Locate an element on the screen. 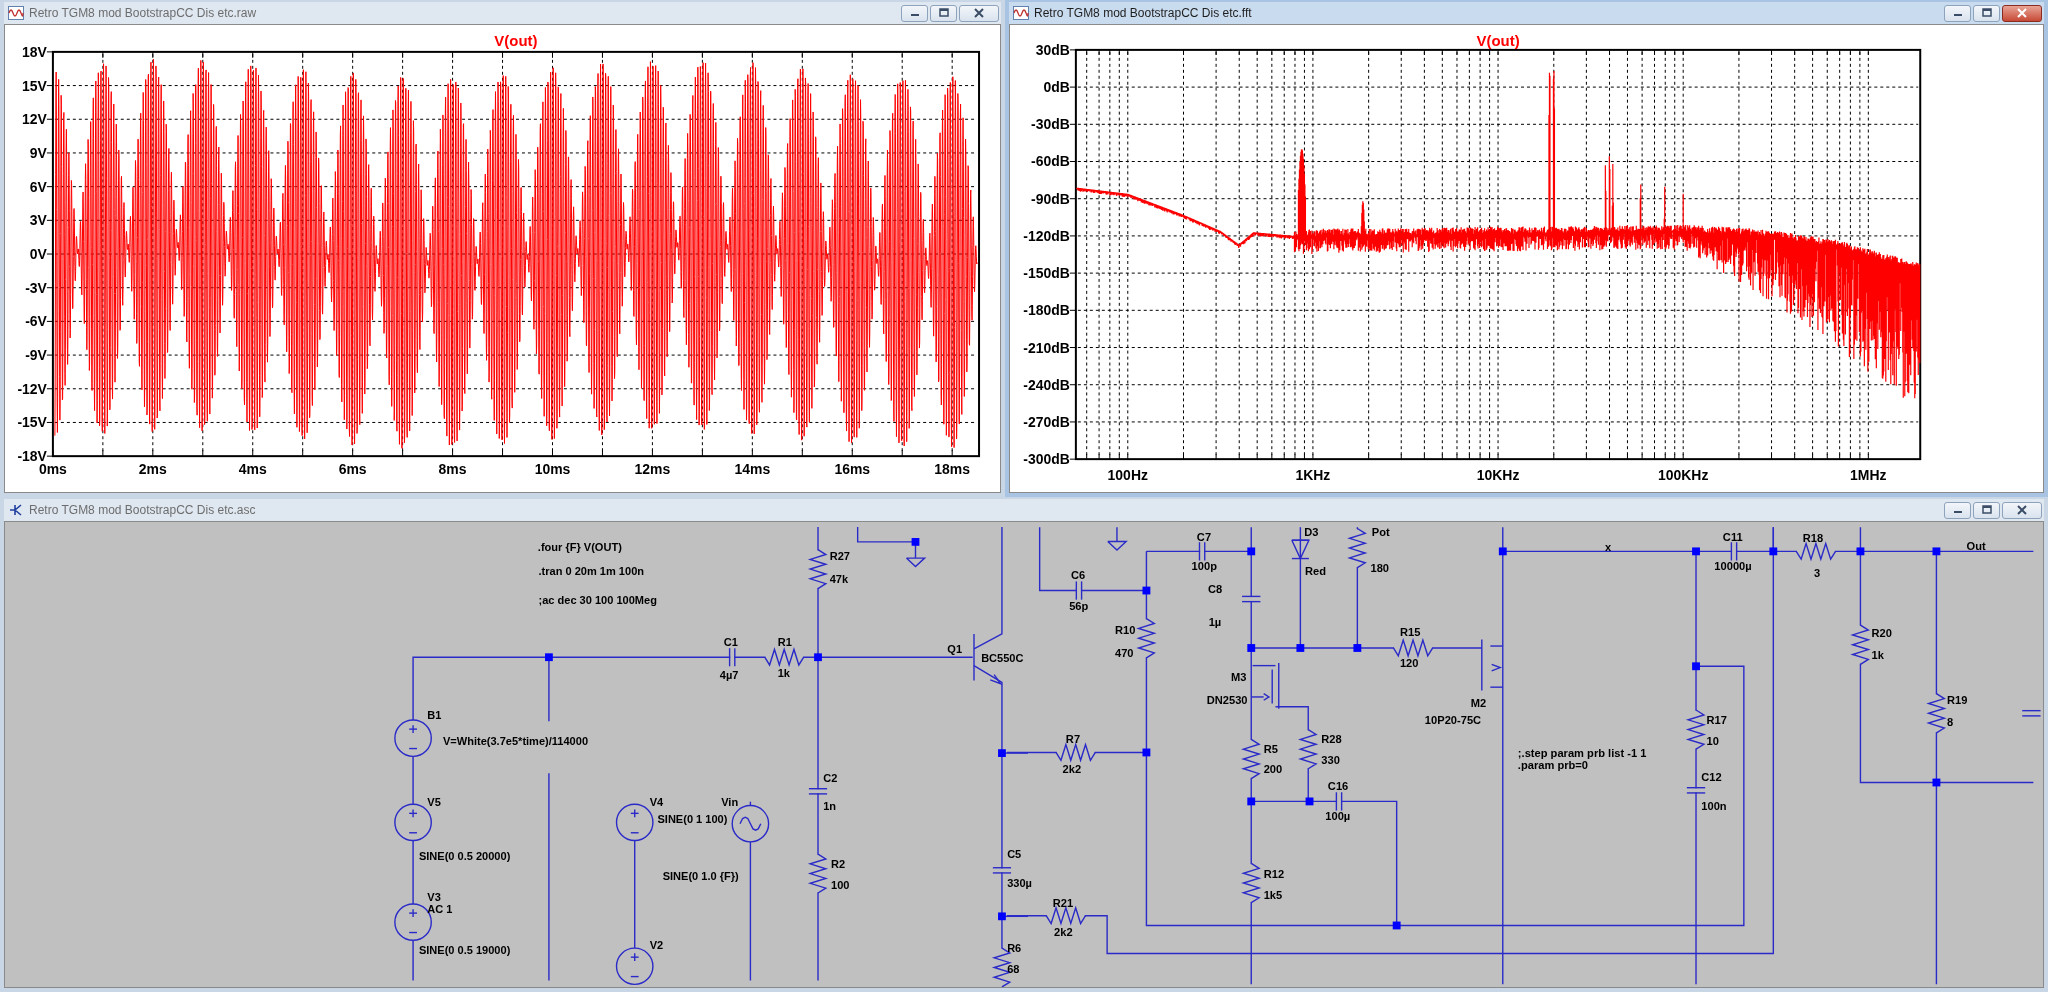  axis-tick-label: -90dB is located at coordinates (1050, 198).